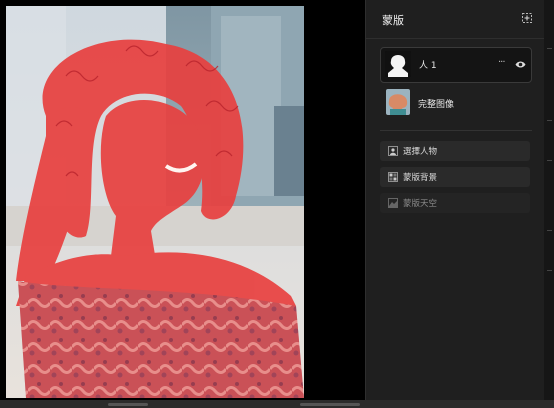 This screenshot has width=554, height=408. Describe the element at coordinates (428, 66) in the screenshot. I see `mask-layer-label: 人 1` at that location.